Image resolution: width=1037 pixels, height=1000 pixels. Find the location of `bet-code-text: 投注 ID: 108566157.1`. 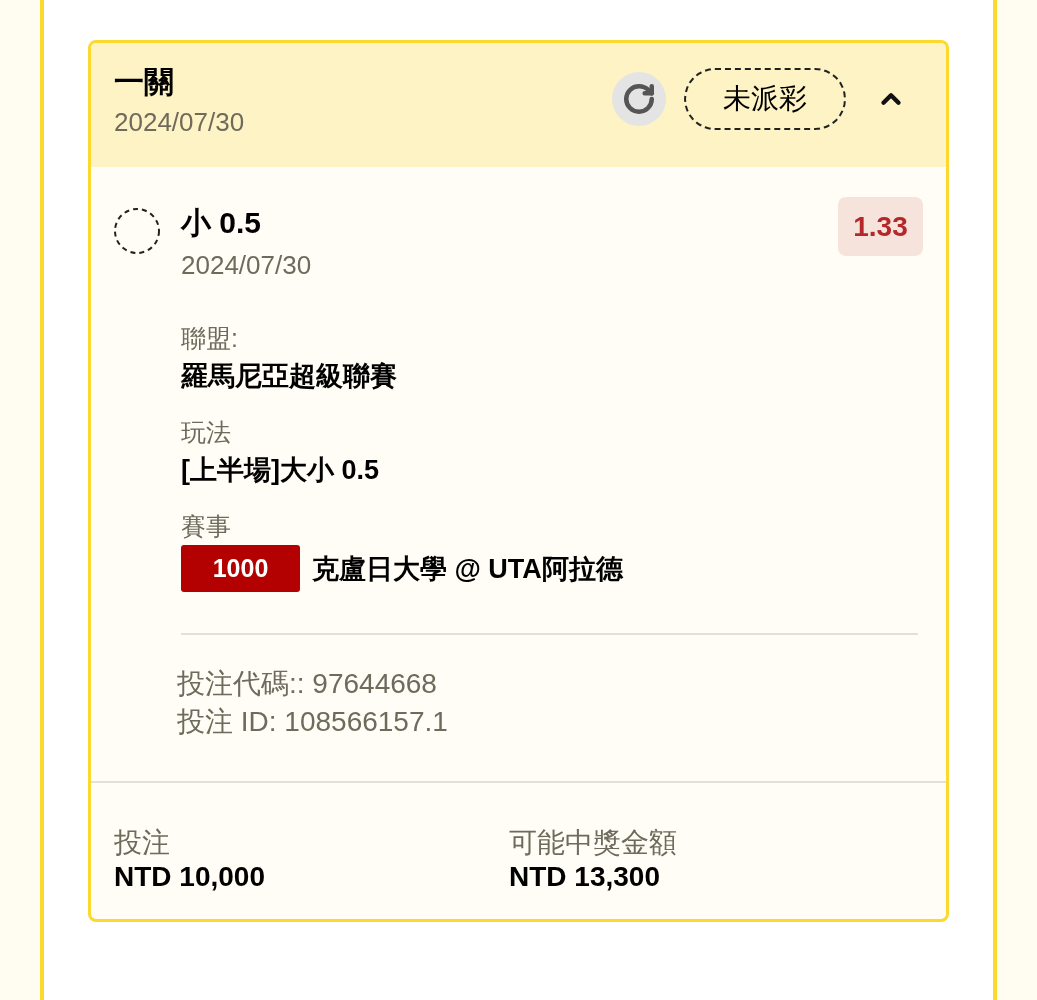

bet-code-text: 投注 ID: 108566157.1 is located at coordinates (313, 722).